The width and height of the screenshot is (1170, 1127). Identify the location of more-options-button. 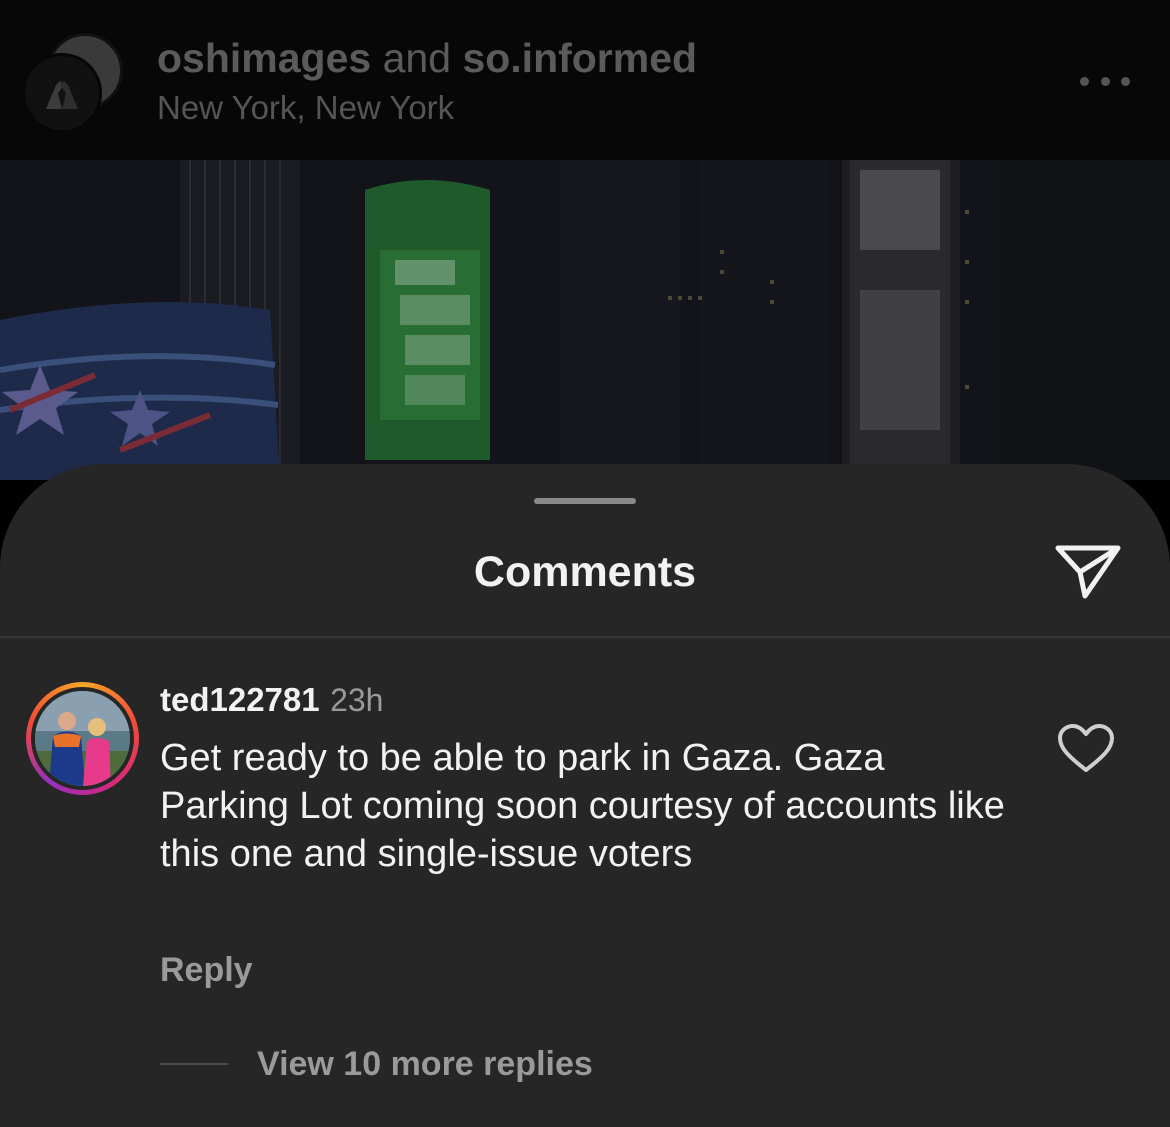
(1105, 81).